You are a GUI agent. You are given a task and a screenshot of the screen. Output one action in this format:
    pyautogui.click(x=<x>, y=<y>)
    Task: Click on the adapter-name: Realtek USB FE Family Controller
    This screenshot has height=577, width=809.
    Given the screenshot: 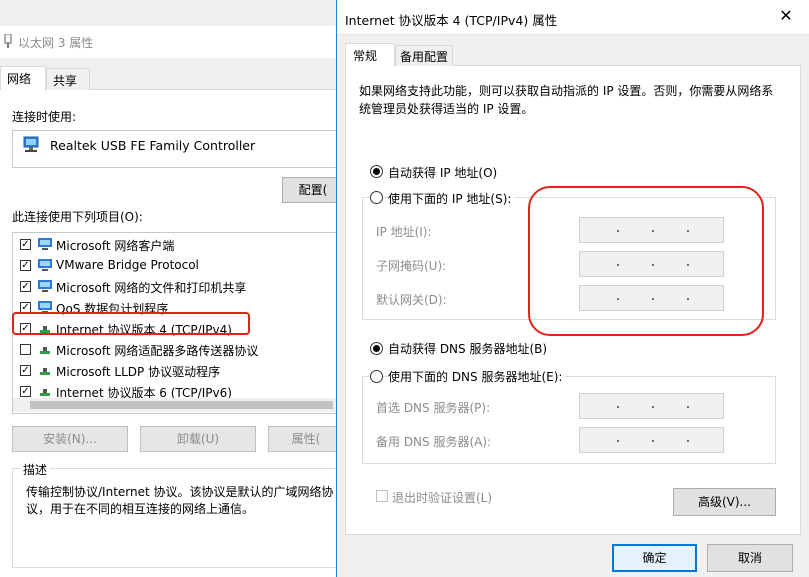 What is the action you would take?
    pyautogui.click(x=153, y=145)
    